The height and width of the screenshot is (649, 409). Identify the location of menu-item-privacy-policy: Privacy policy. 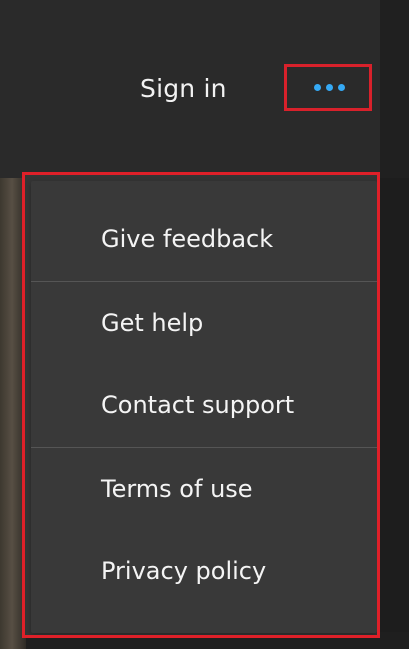
(204, 571).